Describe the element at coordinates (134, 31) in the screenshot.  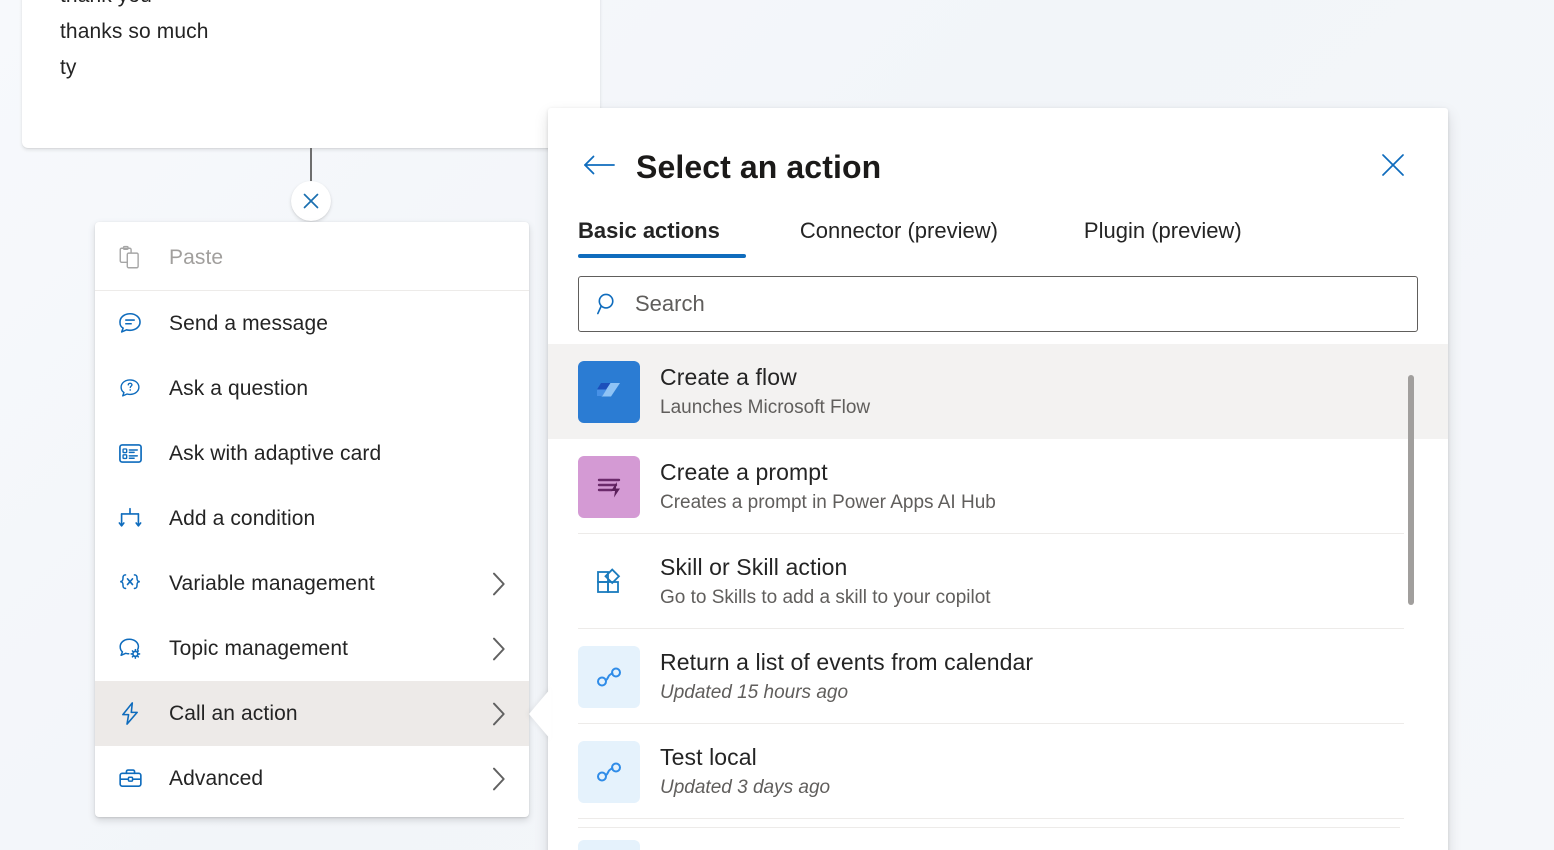
I see `node-text-line: thanks so much` at that location.